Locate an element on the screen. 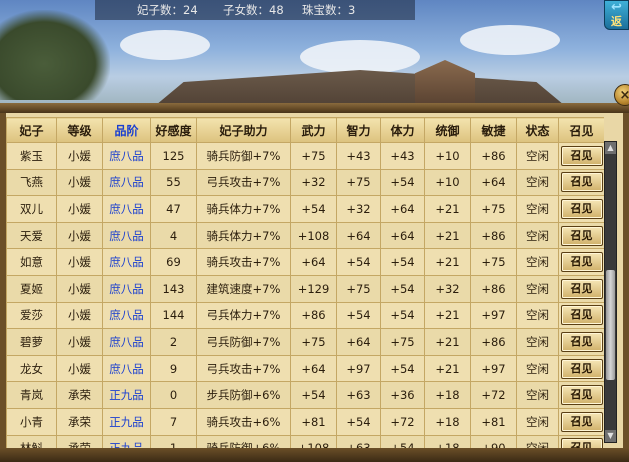 This screenshot has height=462, width=629. table-row: 天爱 小媛 庶八品 4 骑兵体力+7% +108 +64 +64 +21 +86 空闲 召见 is located at coordinates (305, 235).